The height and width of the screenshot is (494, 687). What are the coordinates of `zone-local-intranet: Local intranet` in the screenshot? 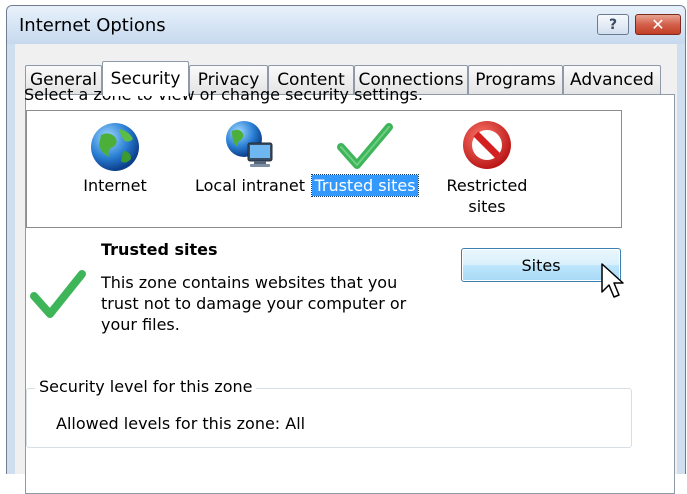 It's located at (250, 170).